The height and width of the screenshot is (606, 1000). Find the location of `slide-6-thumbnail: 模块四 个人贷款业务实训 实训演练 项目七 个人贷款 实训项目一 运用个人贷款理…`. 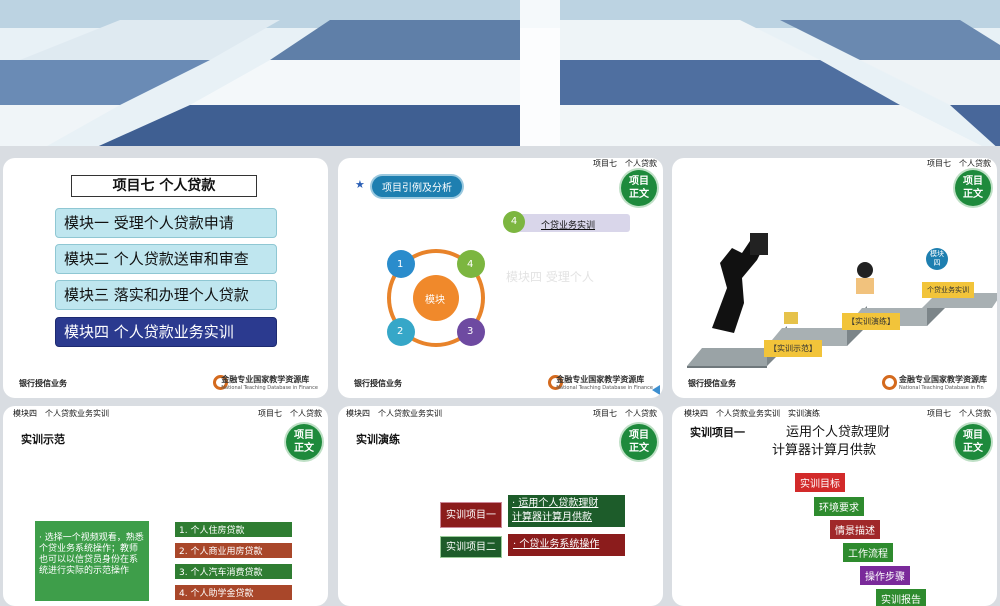

slide-6-thumbnail: 模块四 个人贷款业务实训 实训演练 项目七 个人贷款 实训项目一 运用个人贷款理… is located at coordinates (834, 506).